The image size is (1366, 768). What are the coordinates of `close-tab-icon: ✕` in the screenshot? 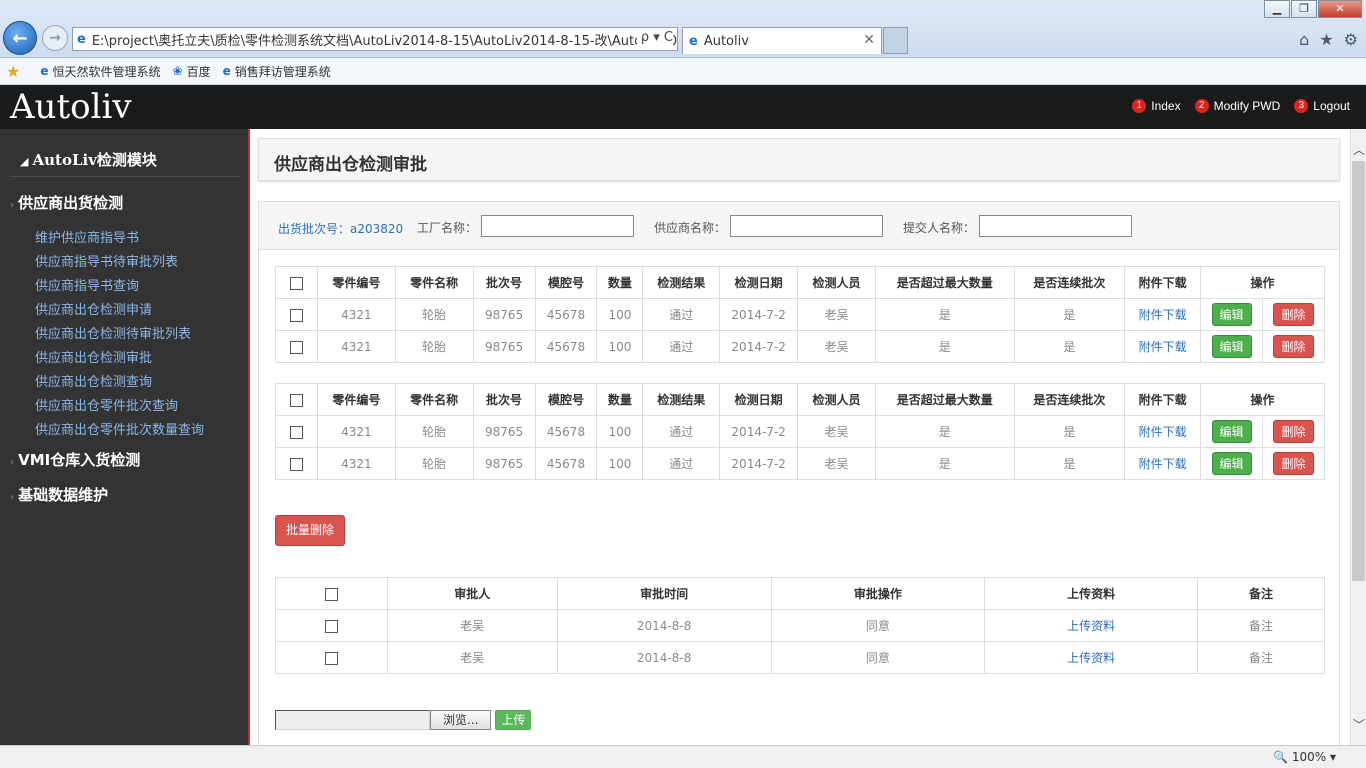 It's located at (869, 40).